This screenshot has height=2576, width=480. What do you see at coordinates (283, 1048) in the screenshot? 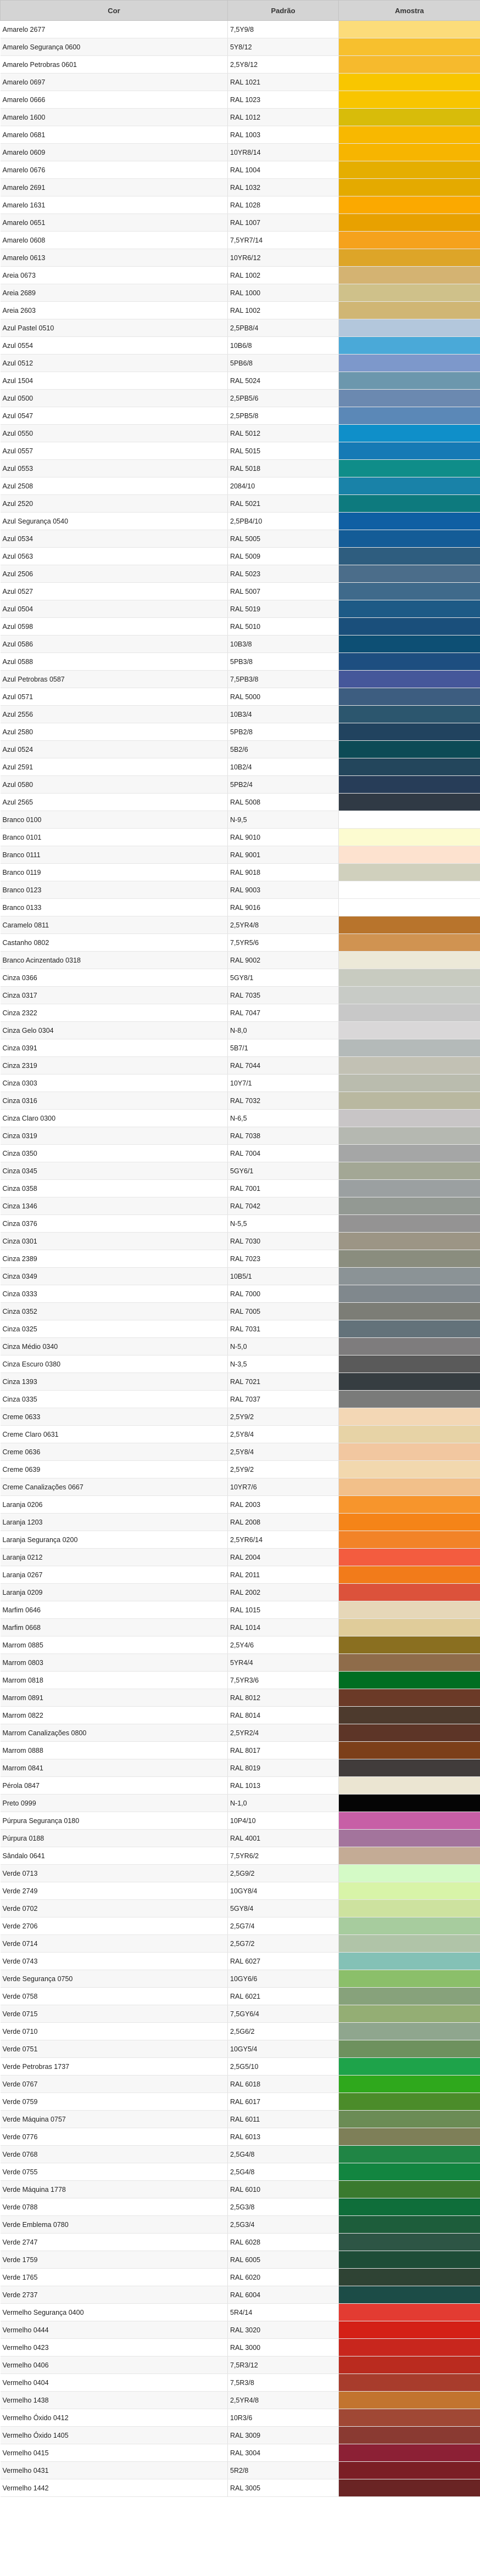
I see `padrao-cell: 5B7/1` at bounding box center [283, 1048].